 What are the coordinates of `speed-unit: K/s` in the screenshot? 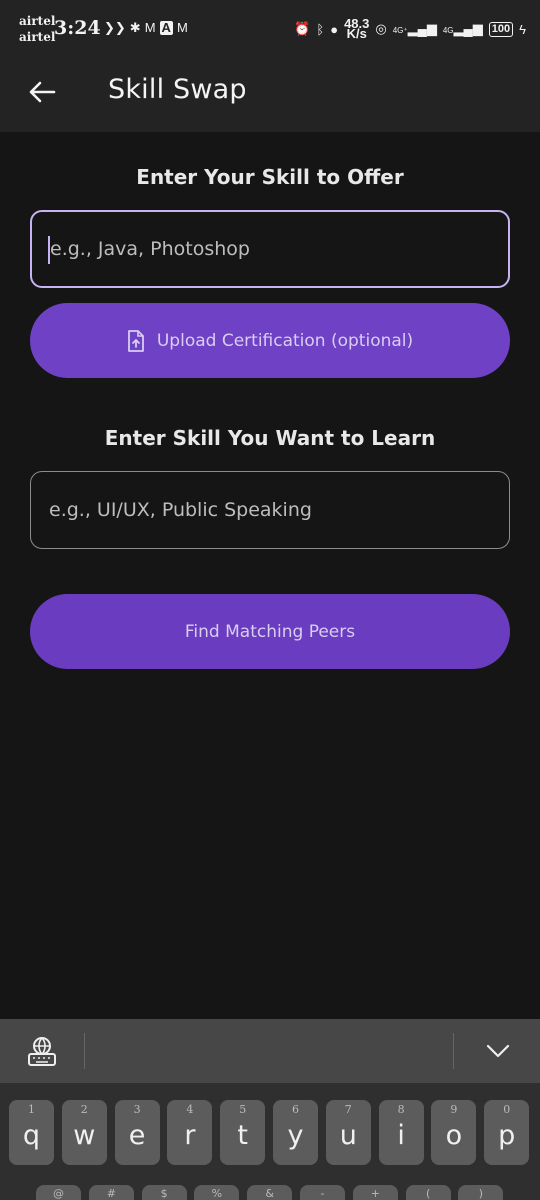 It's located at (356, 33).